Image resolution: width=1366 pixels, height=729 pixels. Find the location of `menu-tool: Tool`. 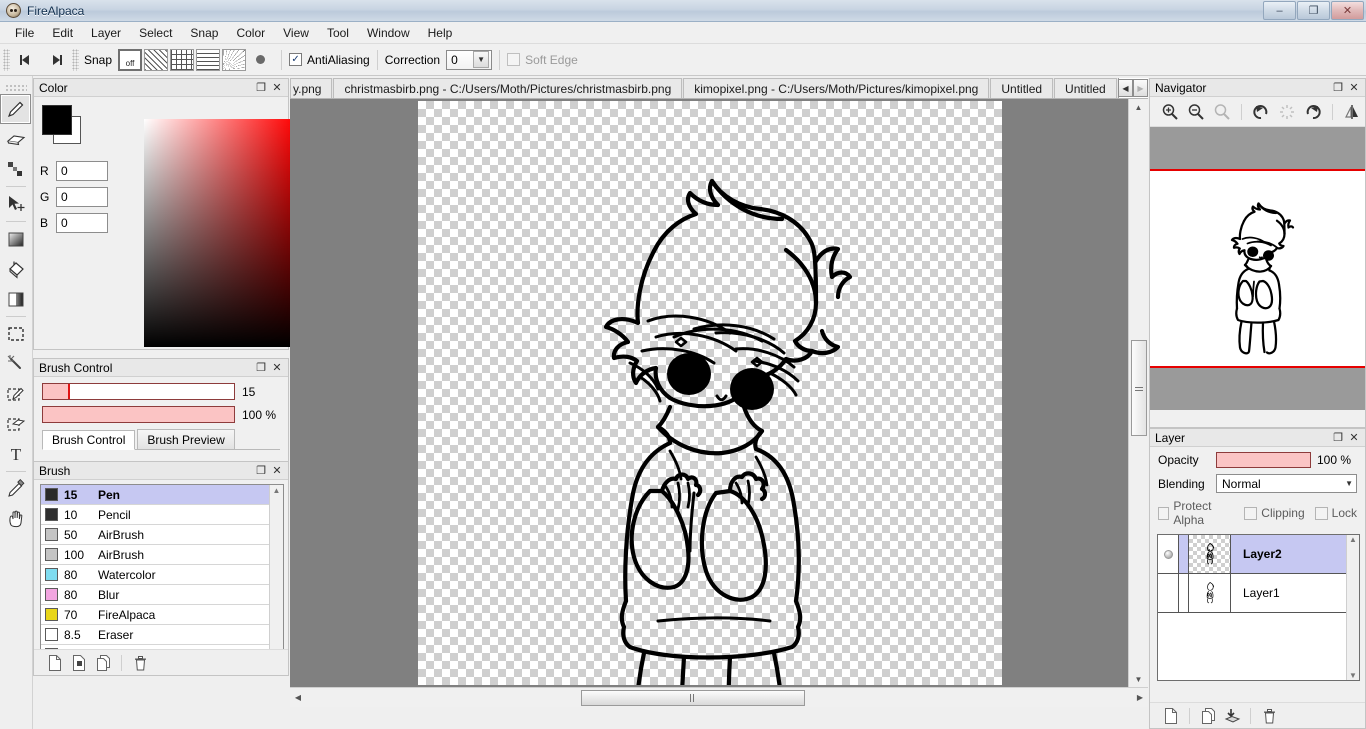

menu-tool: Tool is located at coordinates (338, 33).